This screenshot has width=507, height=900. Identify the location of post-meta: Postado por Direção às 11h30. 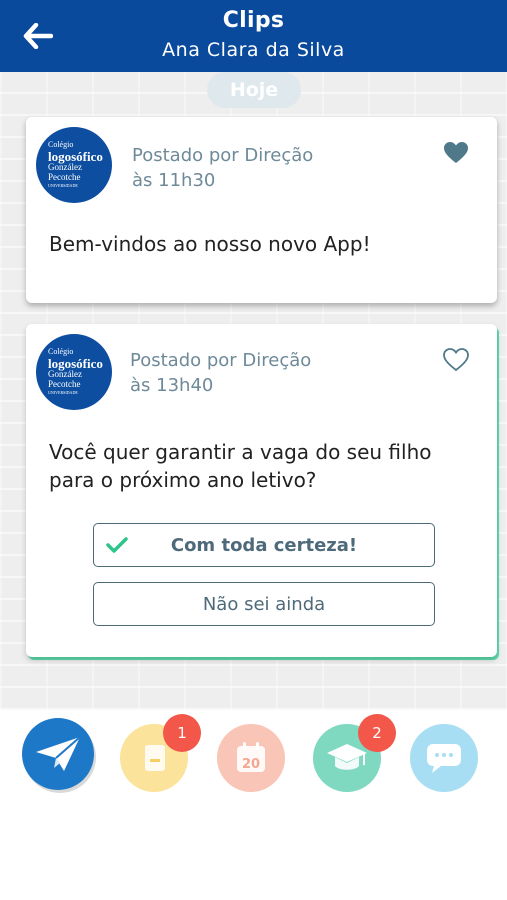
(222, 168).